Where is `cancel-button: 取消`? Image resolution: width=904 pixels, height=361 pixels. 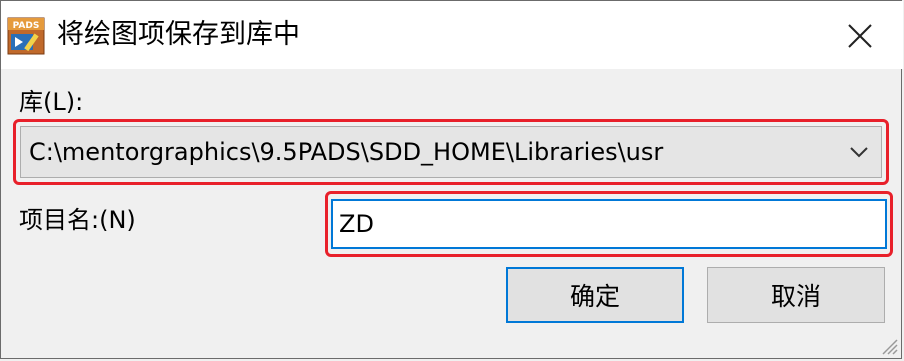
cancel-button: 取消 is located at coordinates (796, 295).